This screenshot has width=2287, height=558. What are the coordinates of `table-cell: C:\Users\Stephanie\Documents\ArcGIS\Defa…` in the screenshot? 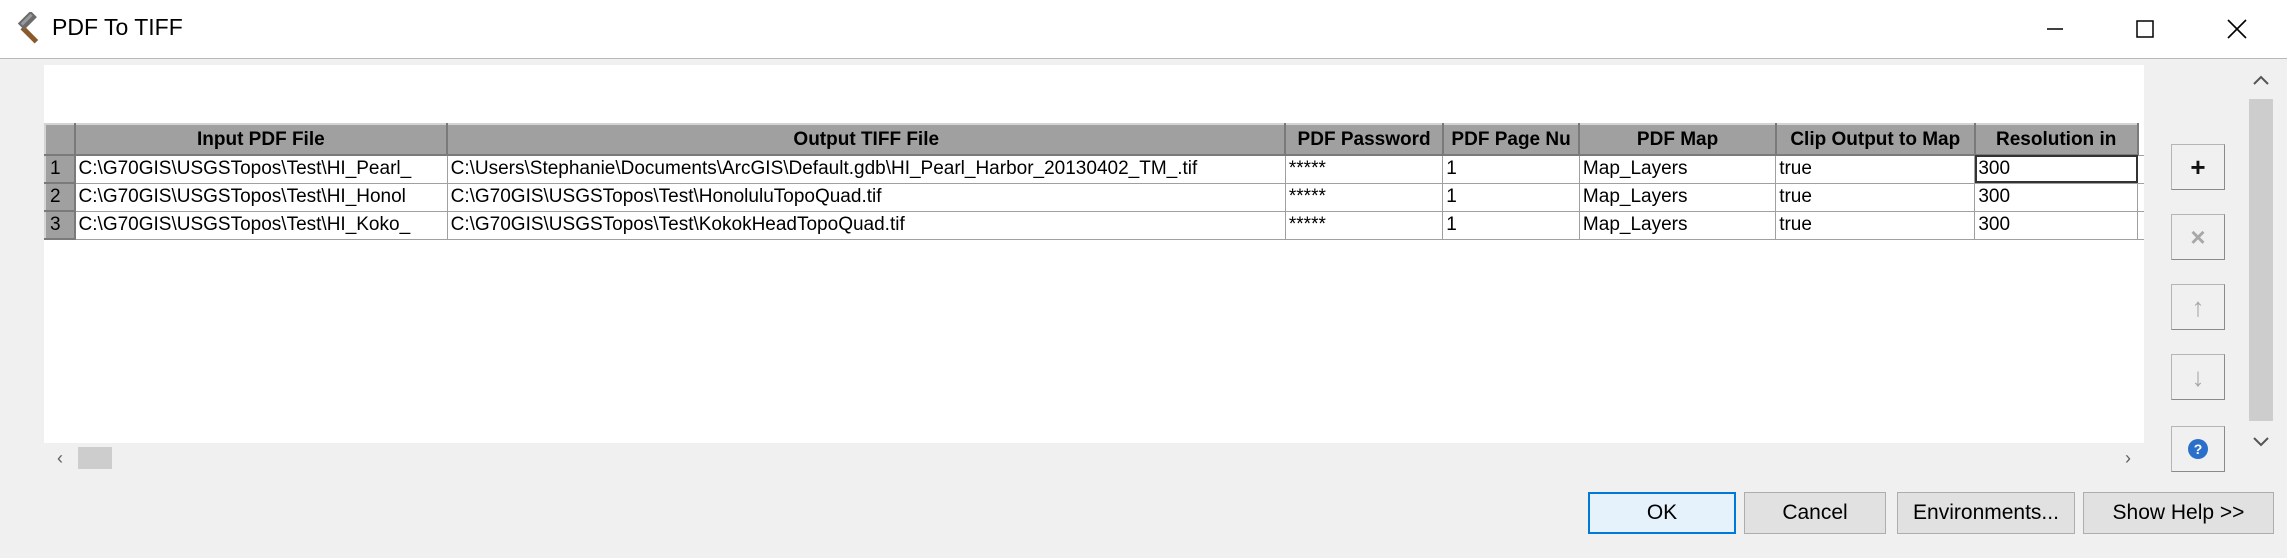 It's located at (866, 169).